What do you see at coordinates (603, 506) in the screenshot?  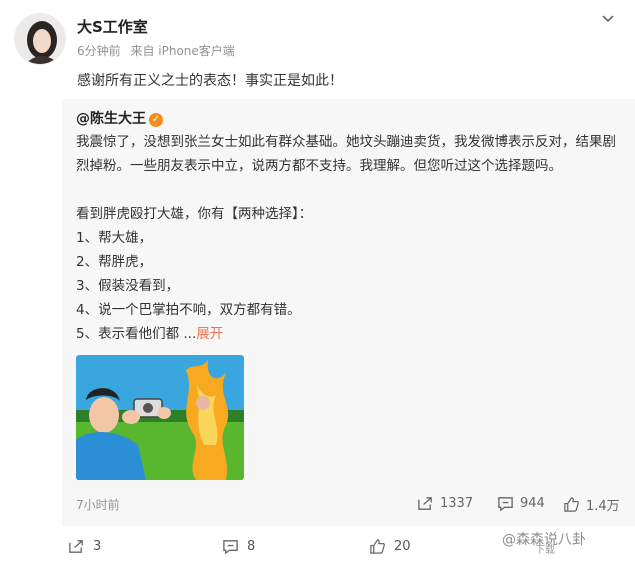 I see `like-count-label: 1.4万` at bounding box center [603, 506].